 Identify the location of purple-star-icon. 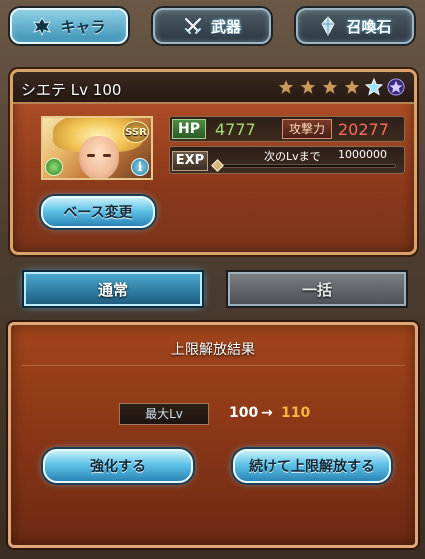
(396, 87).